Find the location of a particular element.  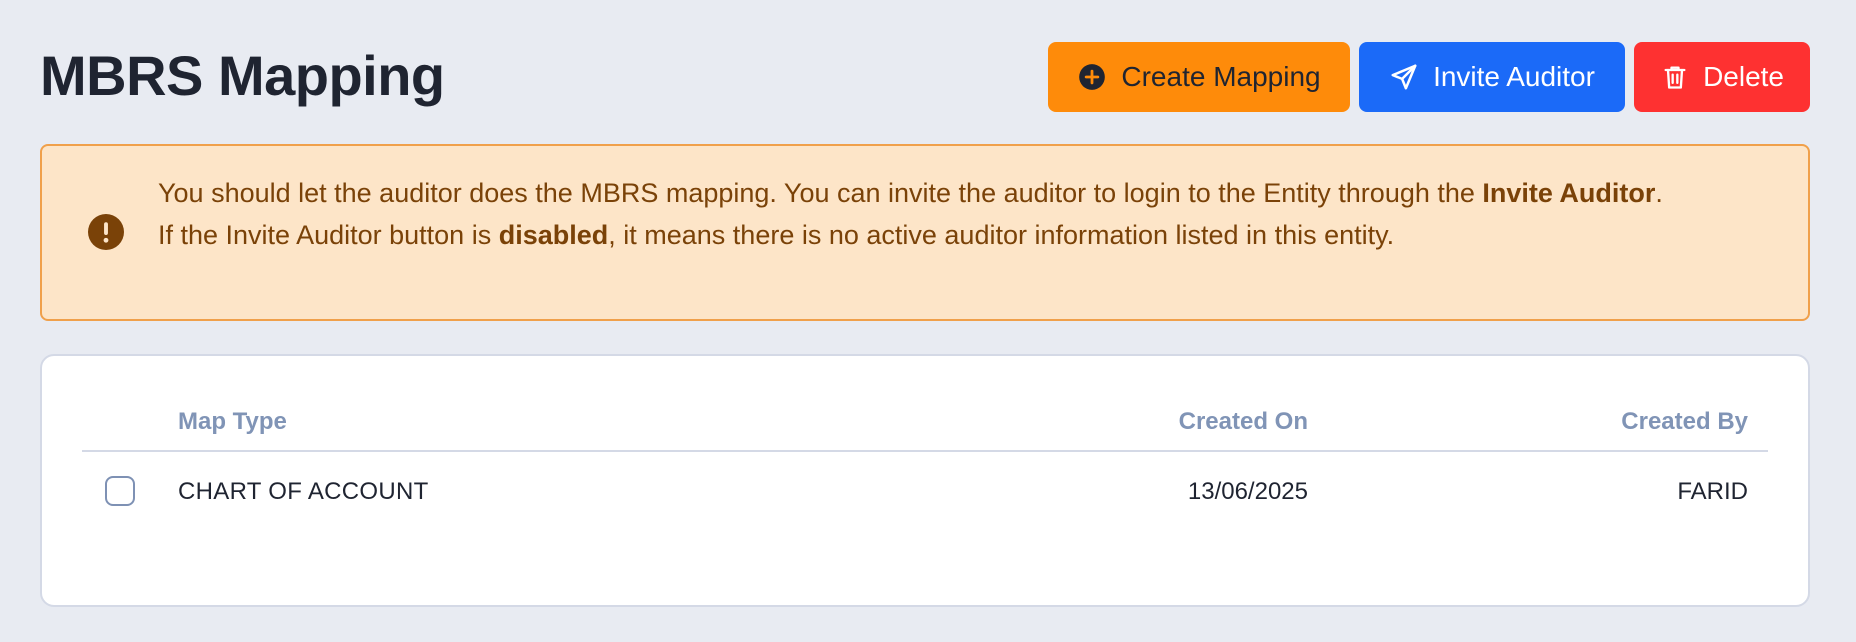

invite-auditor-label: Invite Auditor is located at coordinates (1514, 76).